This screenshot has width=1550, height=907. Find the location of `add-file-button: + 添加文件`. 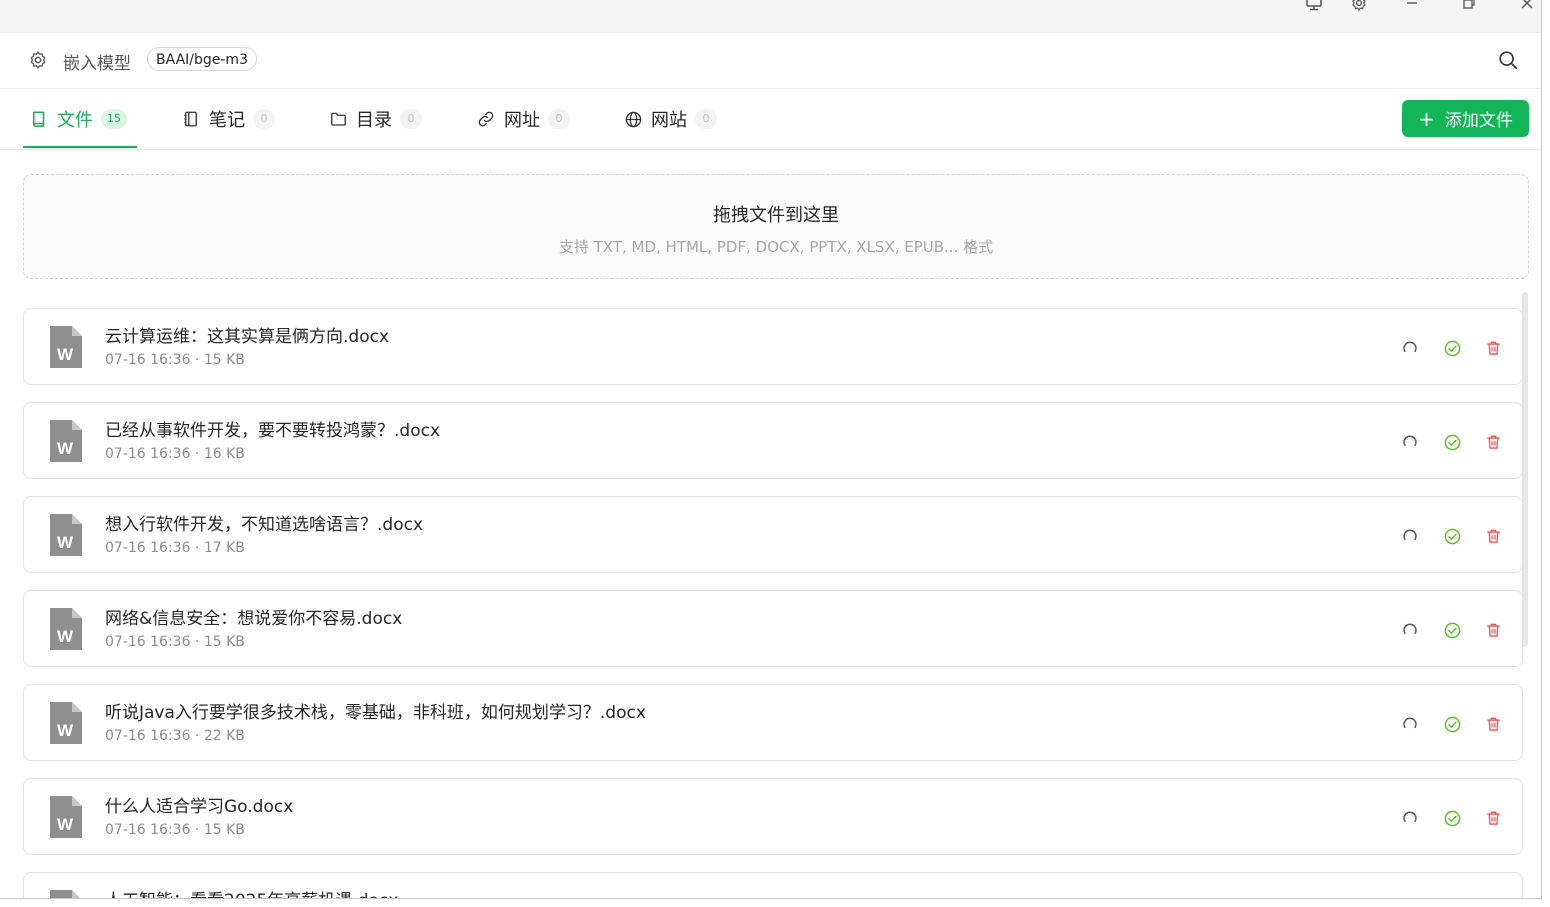

add-file-button: + 添加文件 is located at coordinates (1465, 118).